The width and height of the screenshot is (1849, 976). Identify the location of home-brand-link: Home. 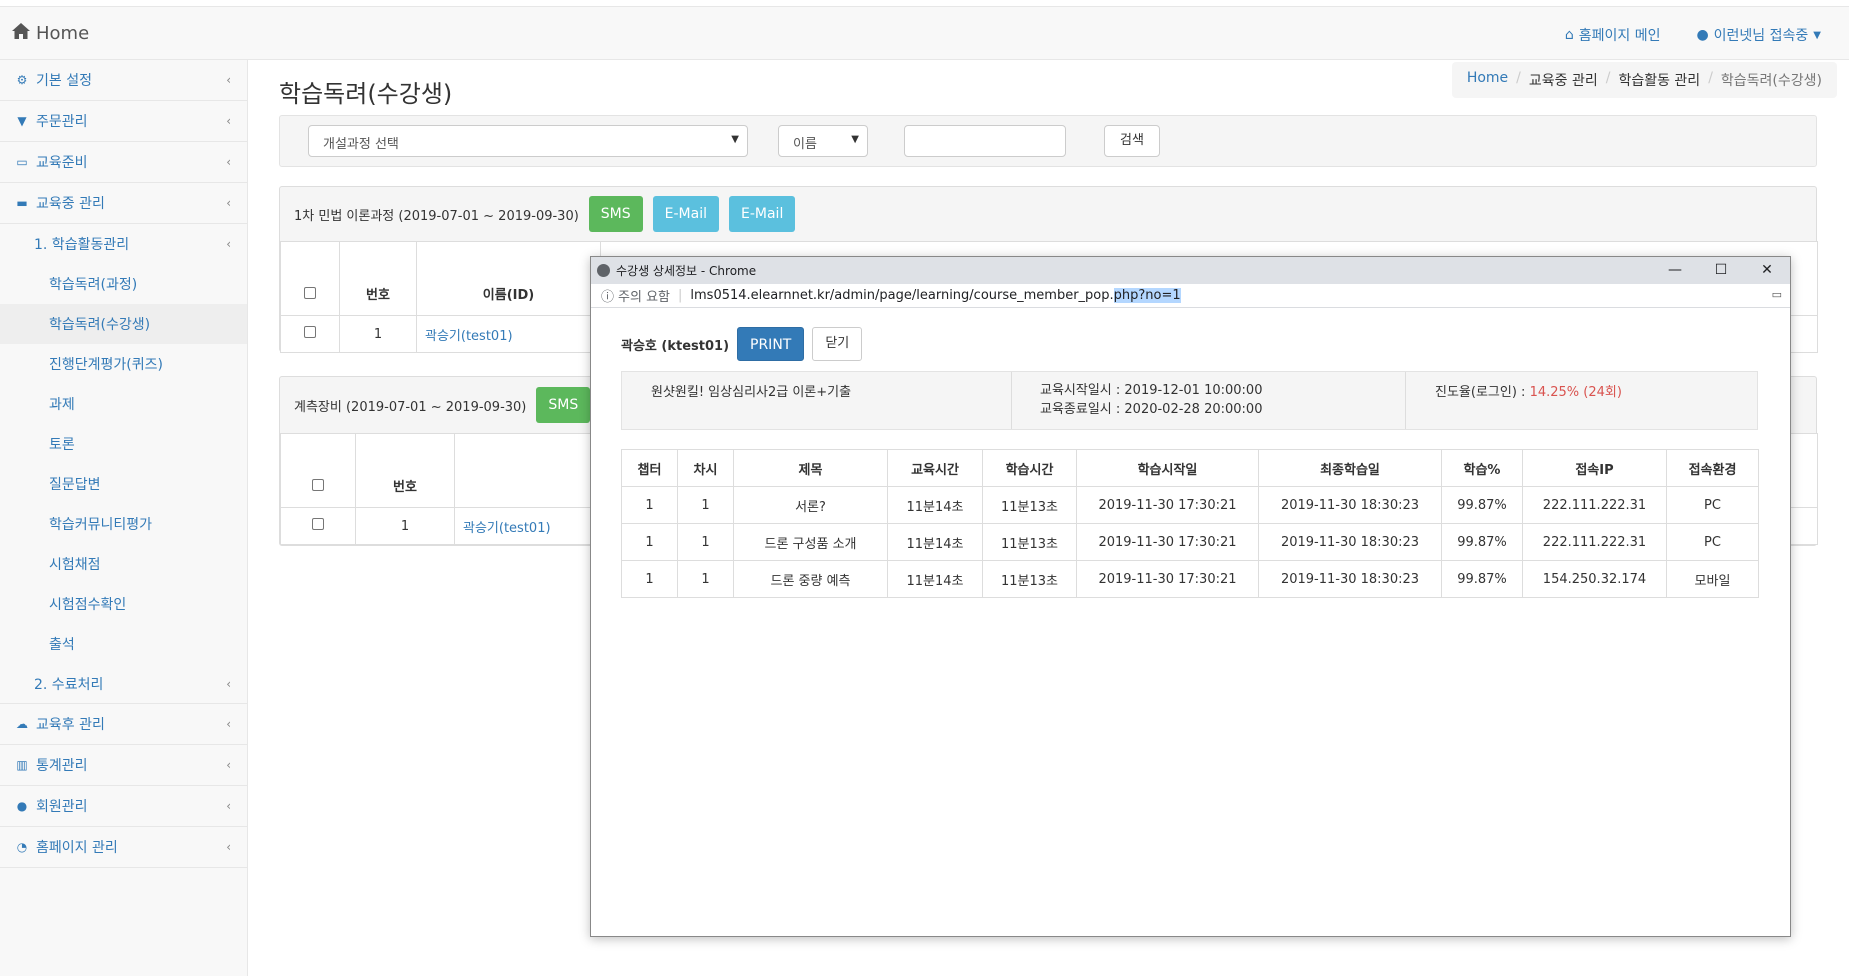
(50, 33).